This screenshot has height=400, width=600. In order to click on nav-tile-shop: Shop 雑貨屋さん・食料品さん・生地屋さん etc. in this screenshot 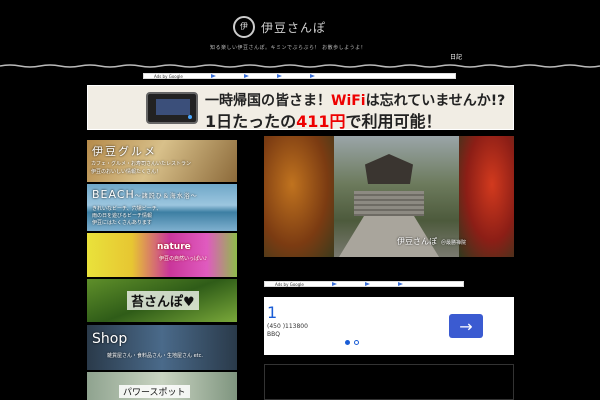, I will do `click(162, 347)`.